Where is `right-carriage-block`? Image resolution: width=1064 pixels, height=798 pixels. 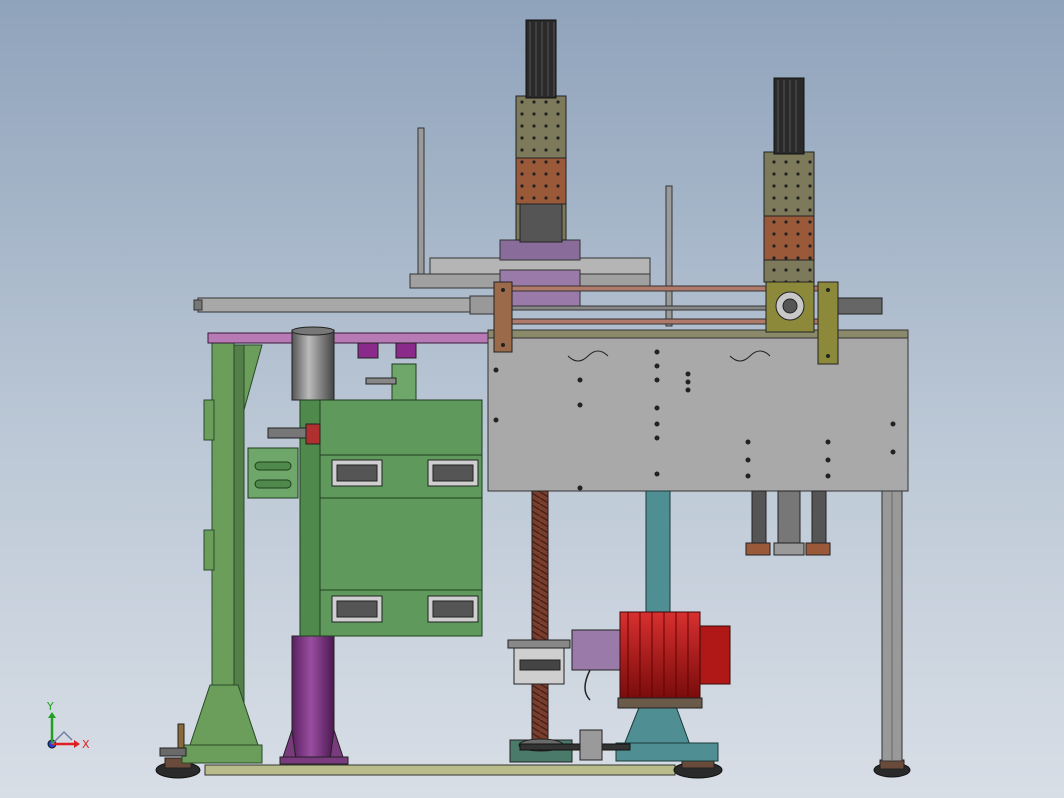
right-carriage-block is located at coordinates (790, 307).